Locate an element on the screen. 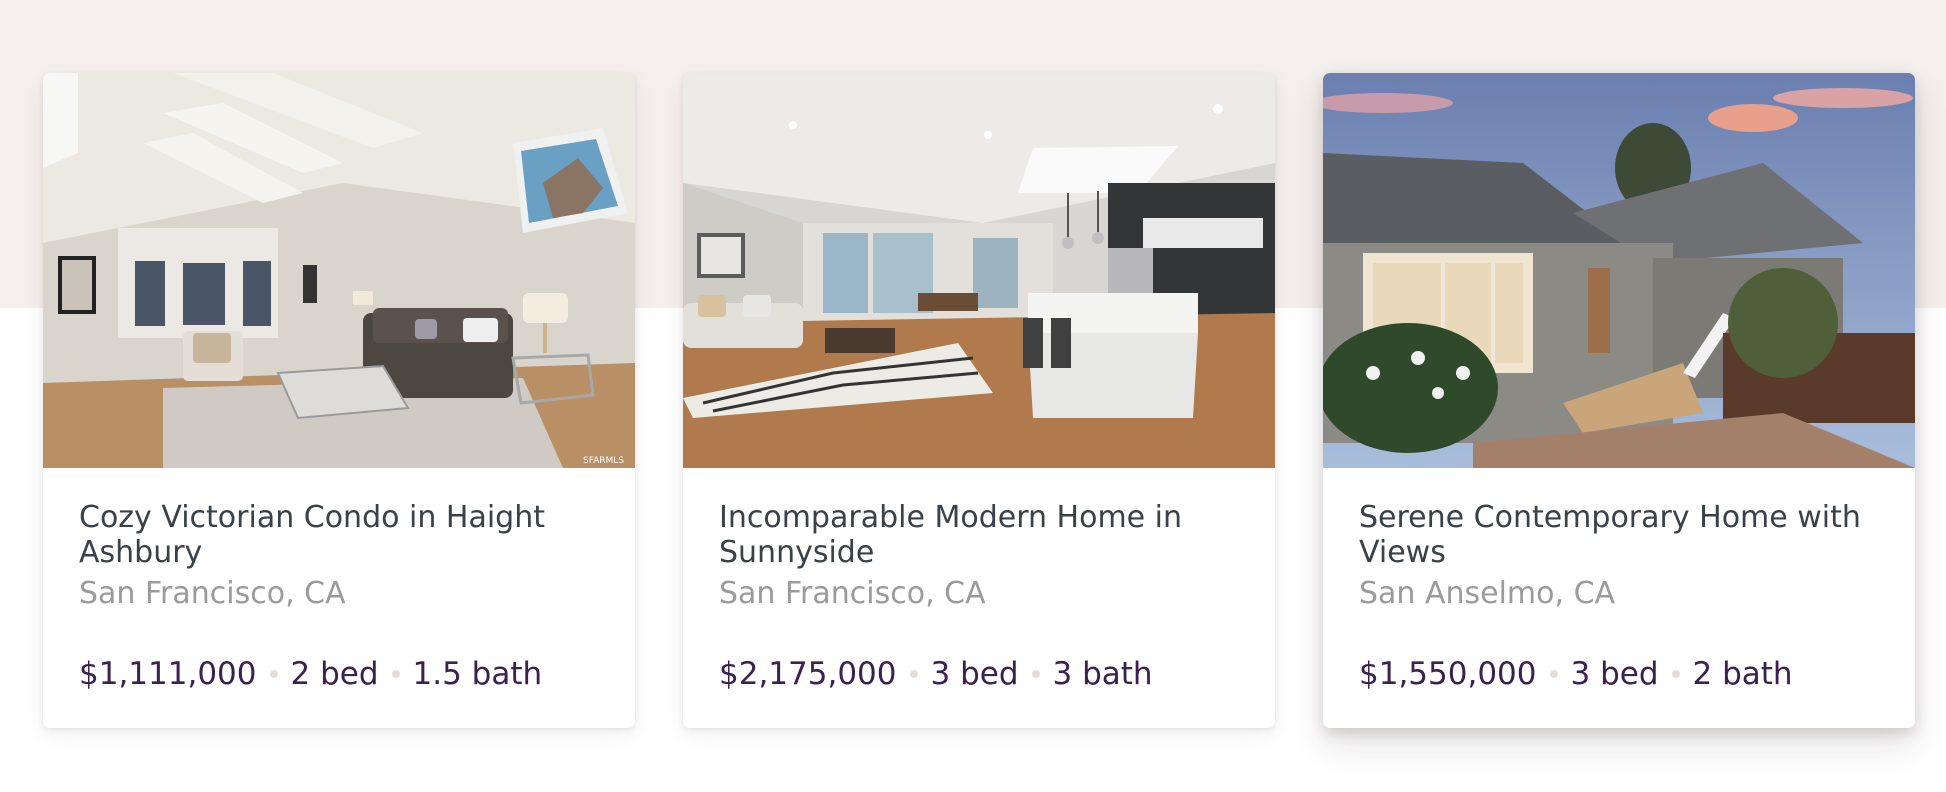  listing-title: Serene Contemporary Home with Views is located at coordinates (1619, 535).